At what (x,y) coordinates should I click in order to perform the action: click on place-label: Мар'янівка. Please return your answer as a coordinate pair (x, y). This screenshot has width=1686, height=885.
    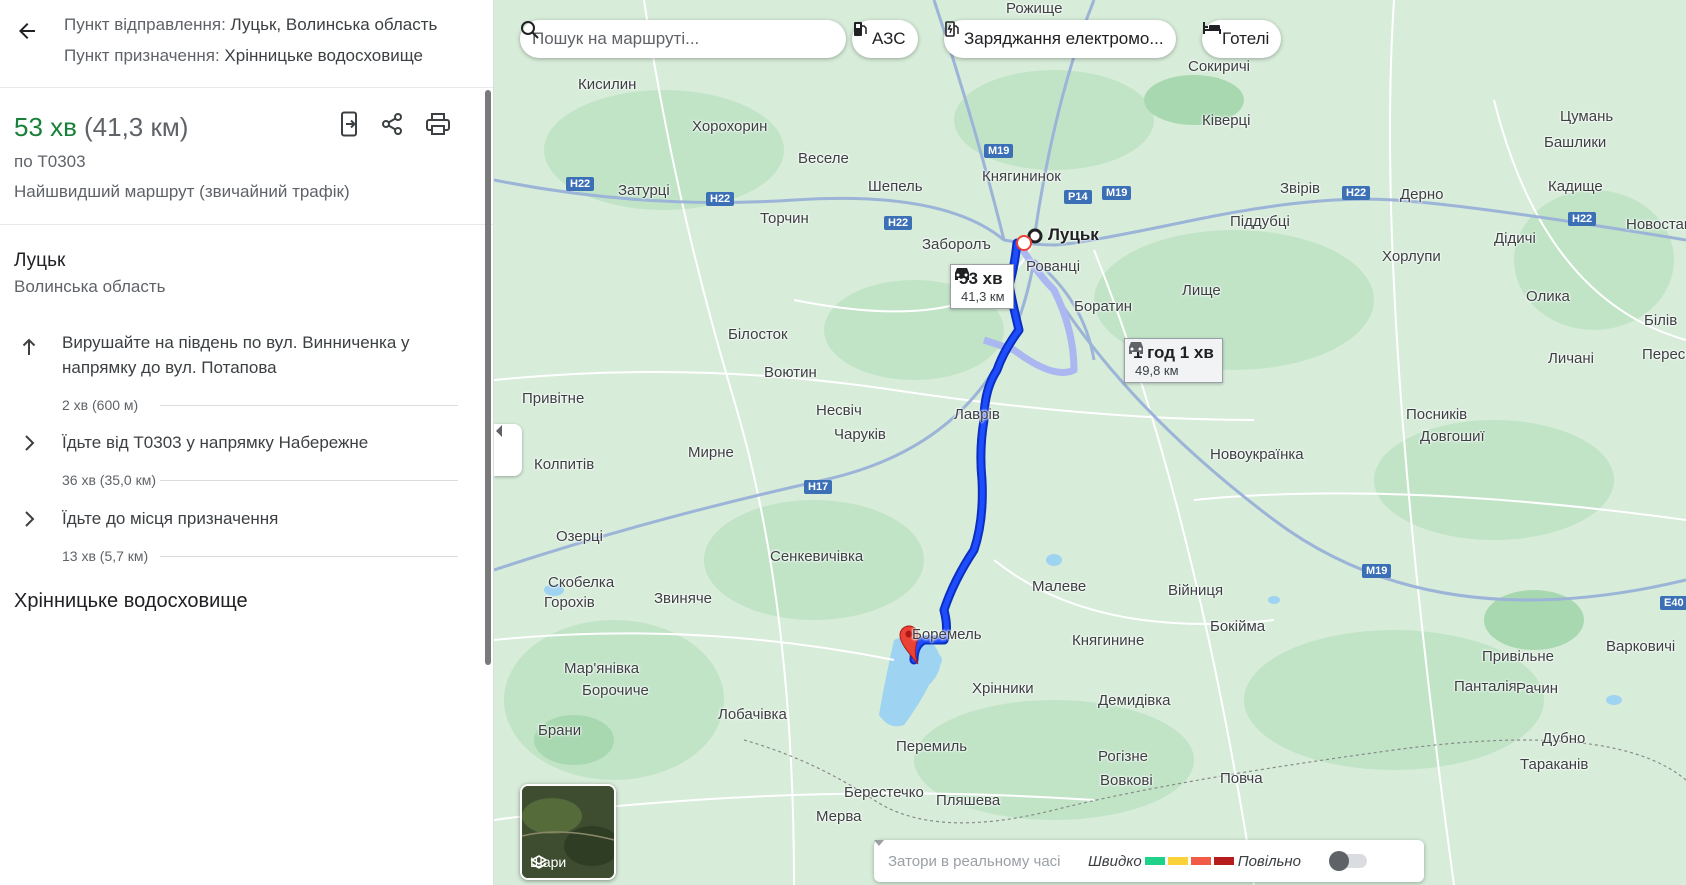
    Looking at the image, I should click on (602, 668).